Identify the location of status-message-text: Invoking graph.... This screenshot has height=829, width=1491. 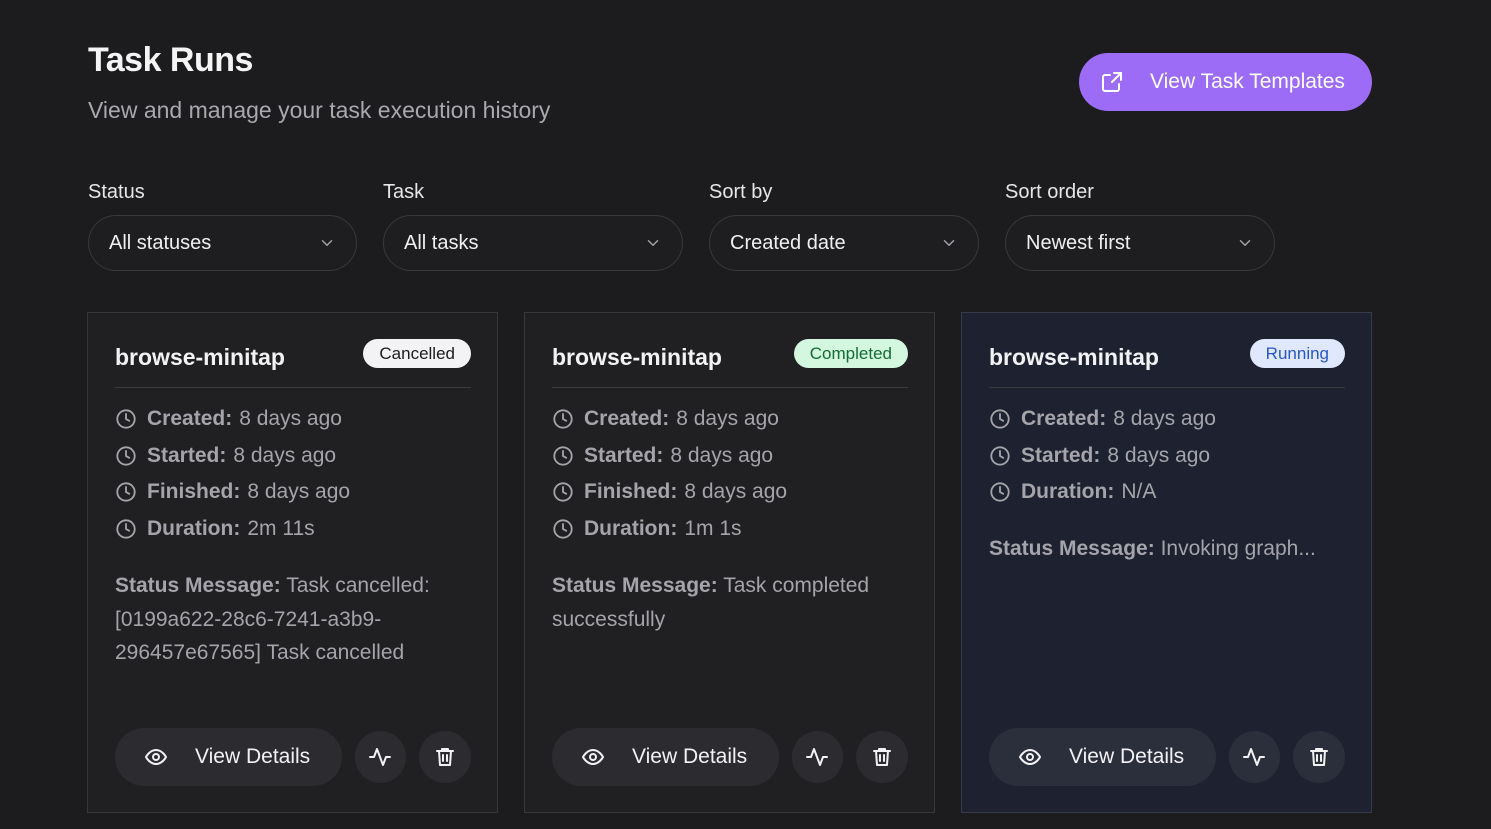
(1238, 548).